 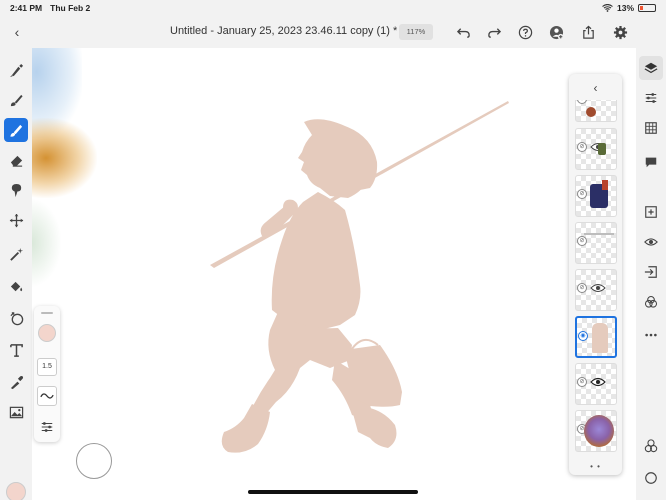 I want to click on touch-mode-button, so click(x=651, y=478).